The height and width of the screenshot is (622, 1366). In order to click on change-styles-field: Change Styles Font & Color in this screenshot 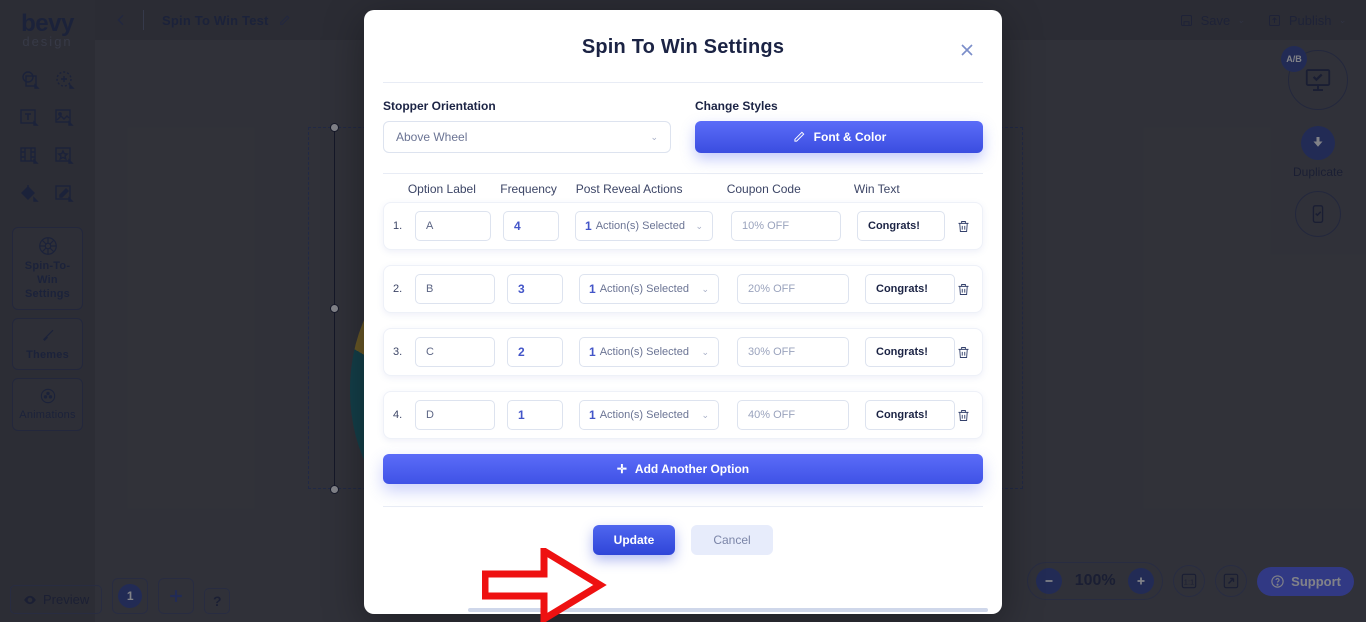, I will do `click(839, 126)`.